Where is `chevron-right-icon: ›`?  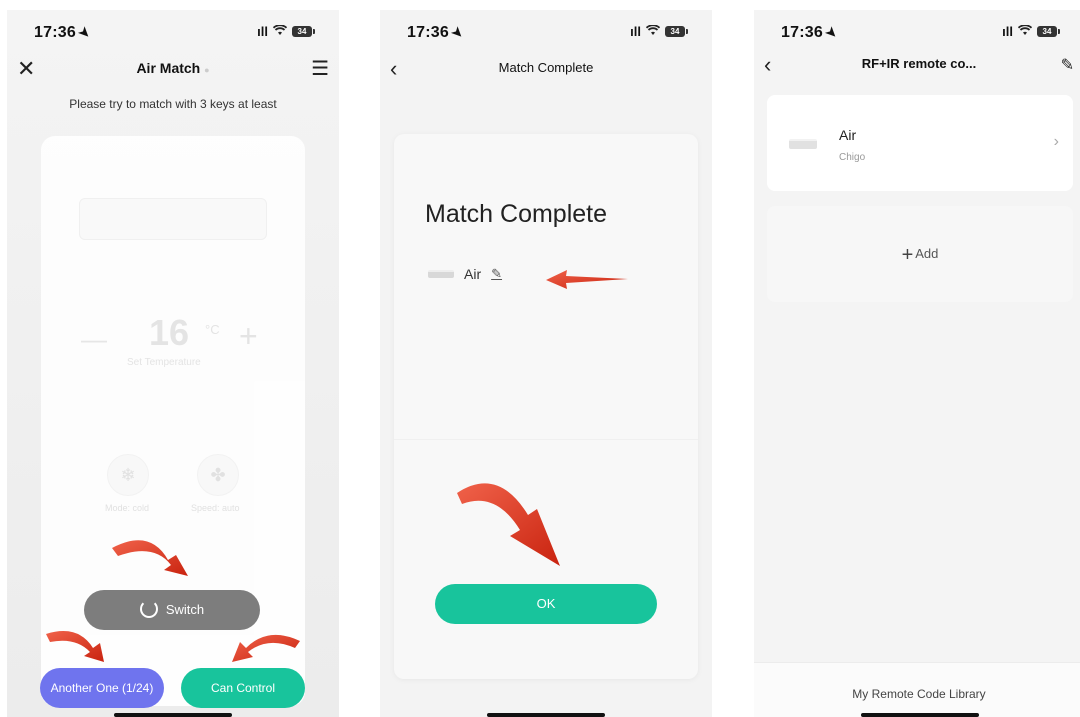 chevron-right-icon: › is located at coordinates (1056, 141).